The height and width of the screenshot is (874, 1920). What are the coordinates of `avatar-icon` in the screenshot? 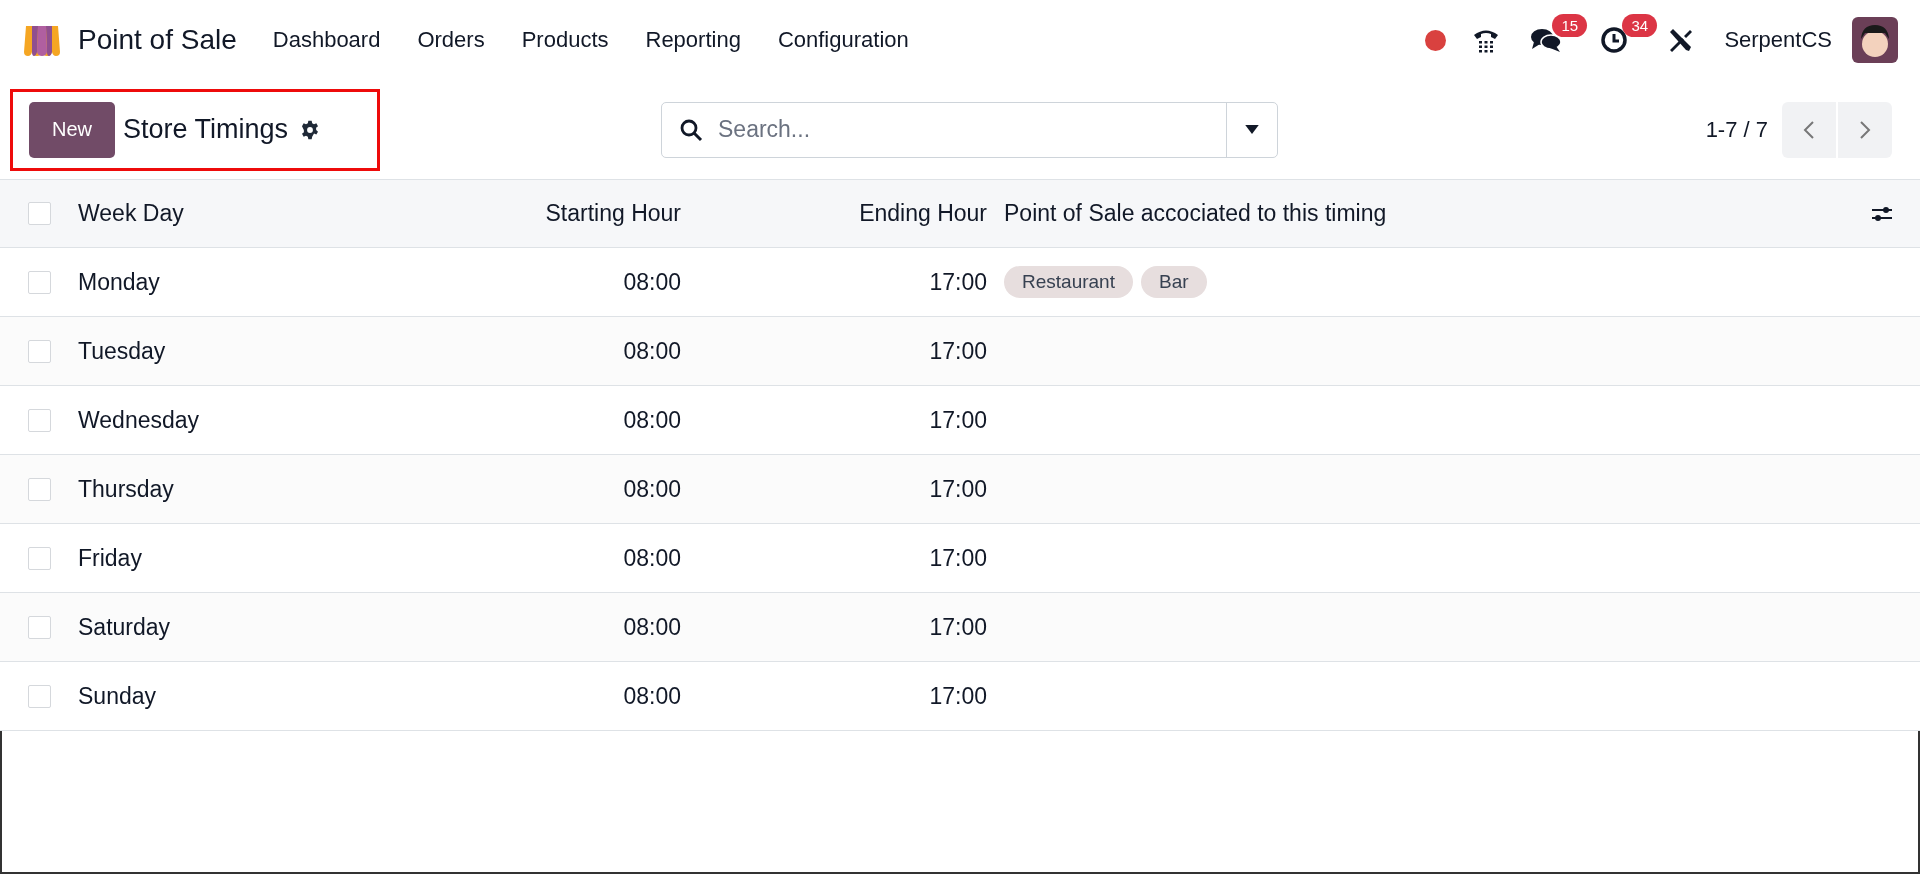 It's located at (1875, 40).